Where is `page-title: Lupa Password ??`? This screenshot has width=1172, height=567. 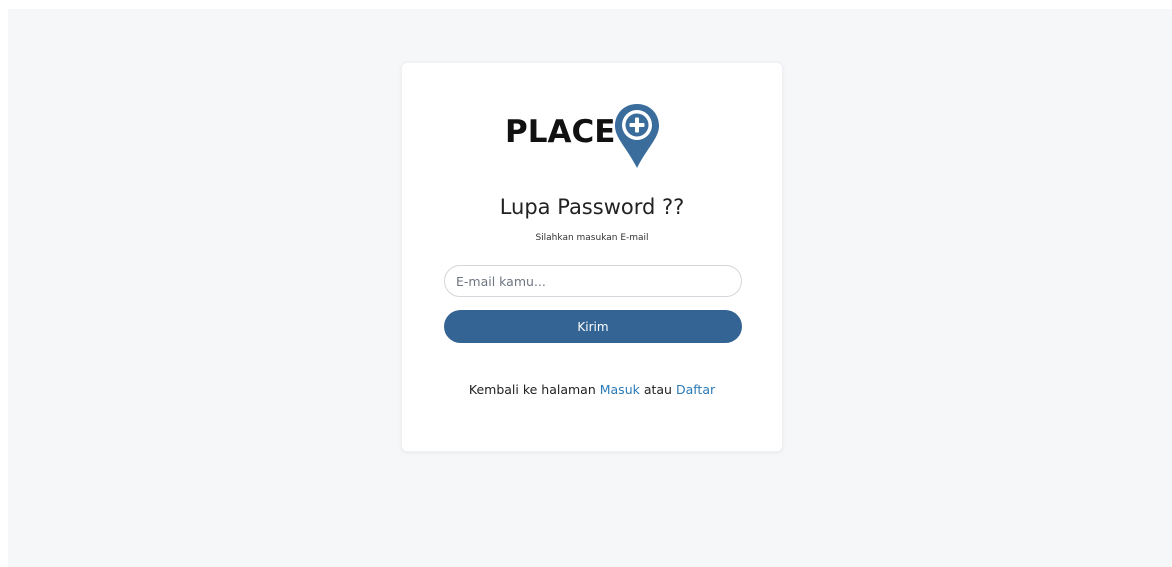 page-title: Lupa Password ?? is located at coordinates (592, 207).